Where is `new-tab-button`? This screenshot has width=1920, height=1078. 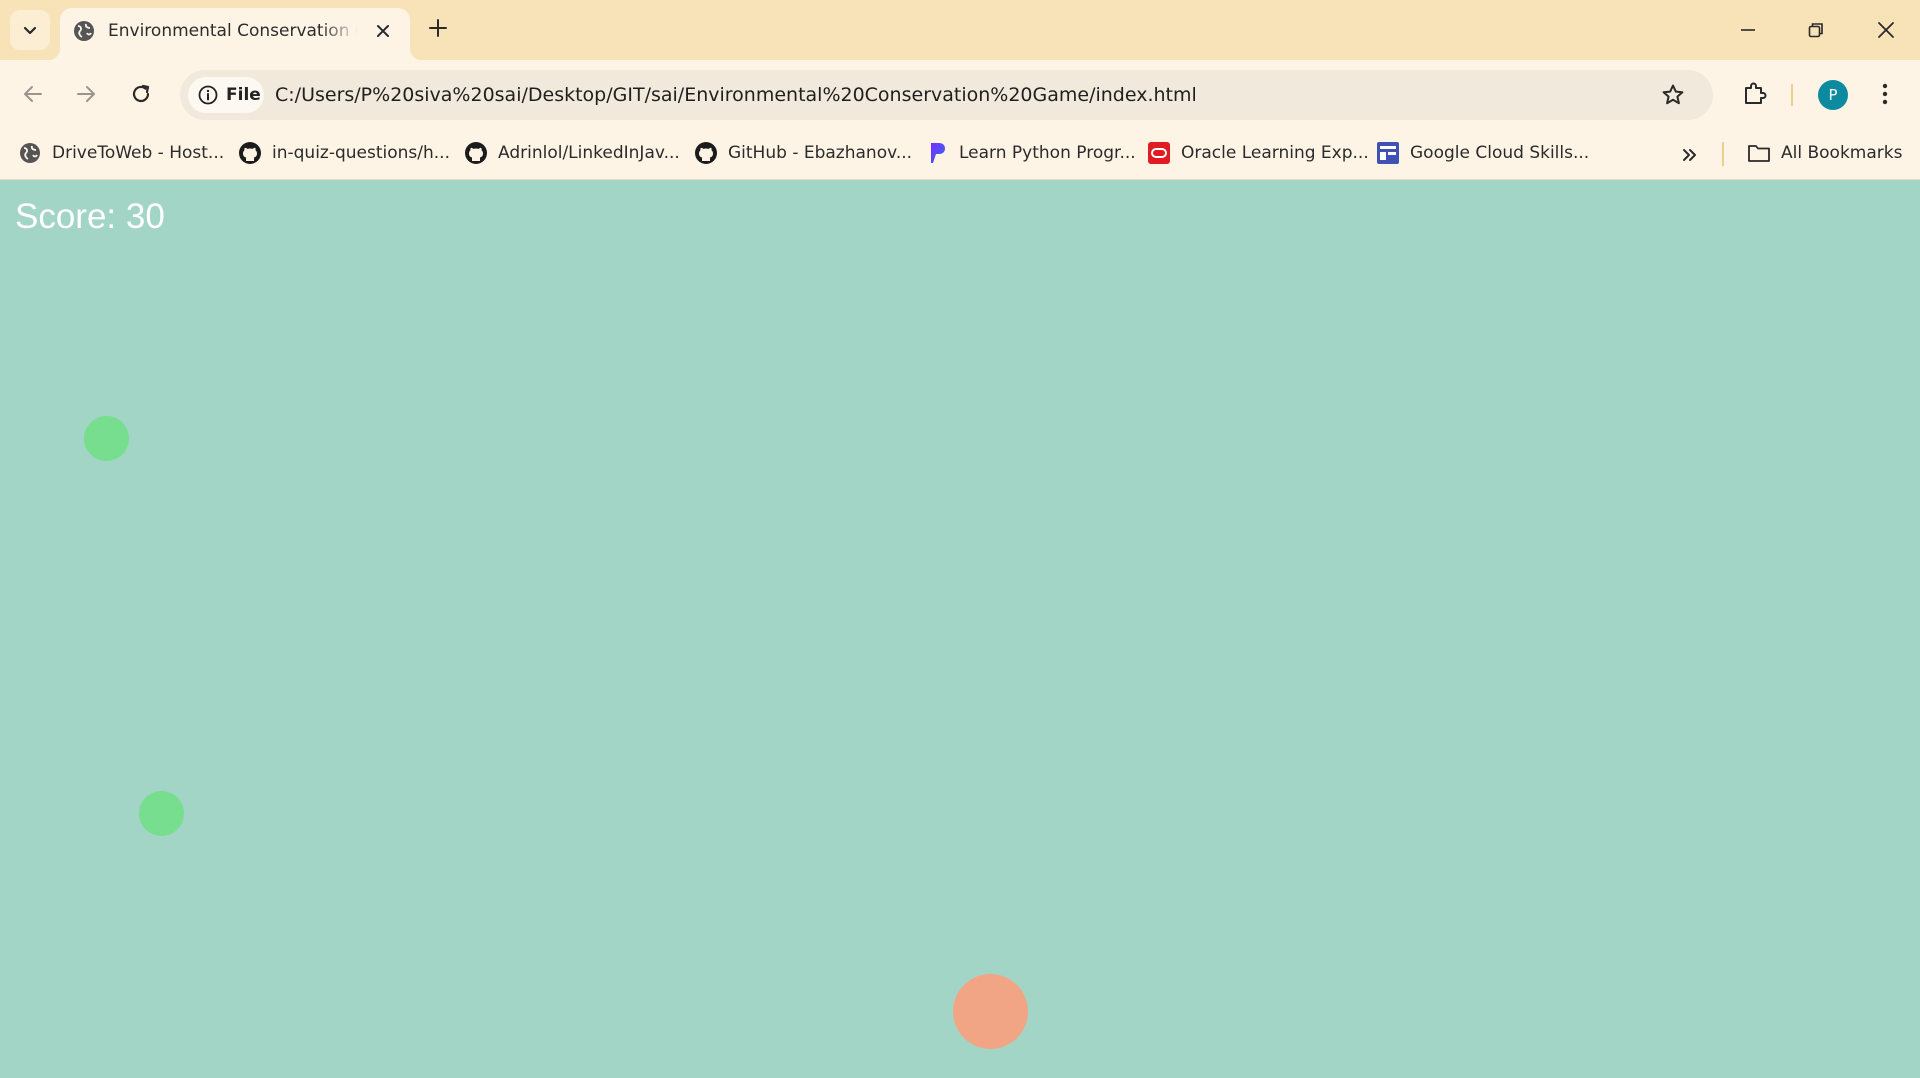
new-tab-button is located at coordinates (438, 28).